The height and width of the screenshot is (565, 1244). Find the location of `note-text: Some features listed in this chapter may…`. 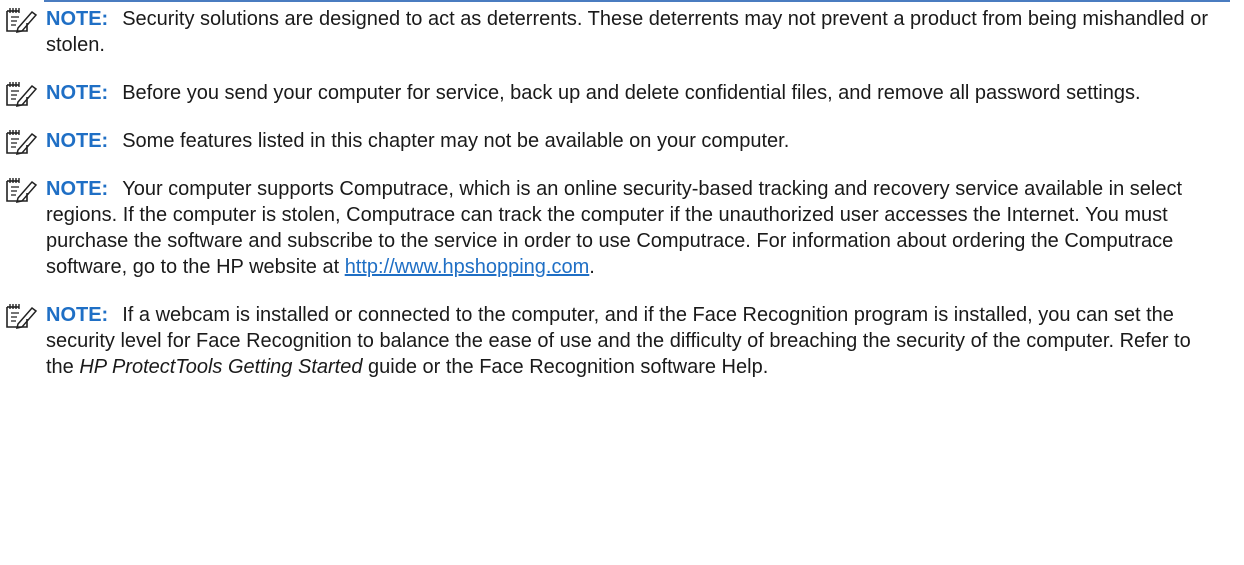

note-text: Some features listed in this chapter may… is located at coordinates (456, 141).